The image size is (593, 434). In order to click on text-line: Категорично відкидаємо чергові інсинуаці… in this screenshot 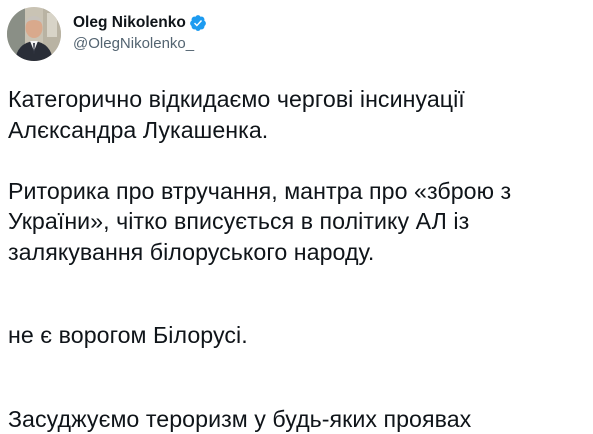, I will do `click(236, 99)`.